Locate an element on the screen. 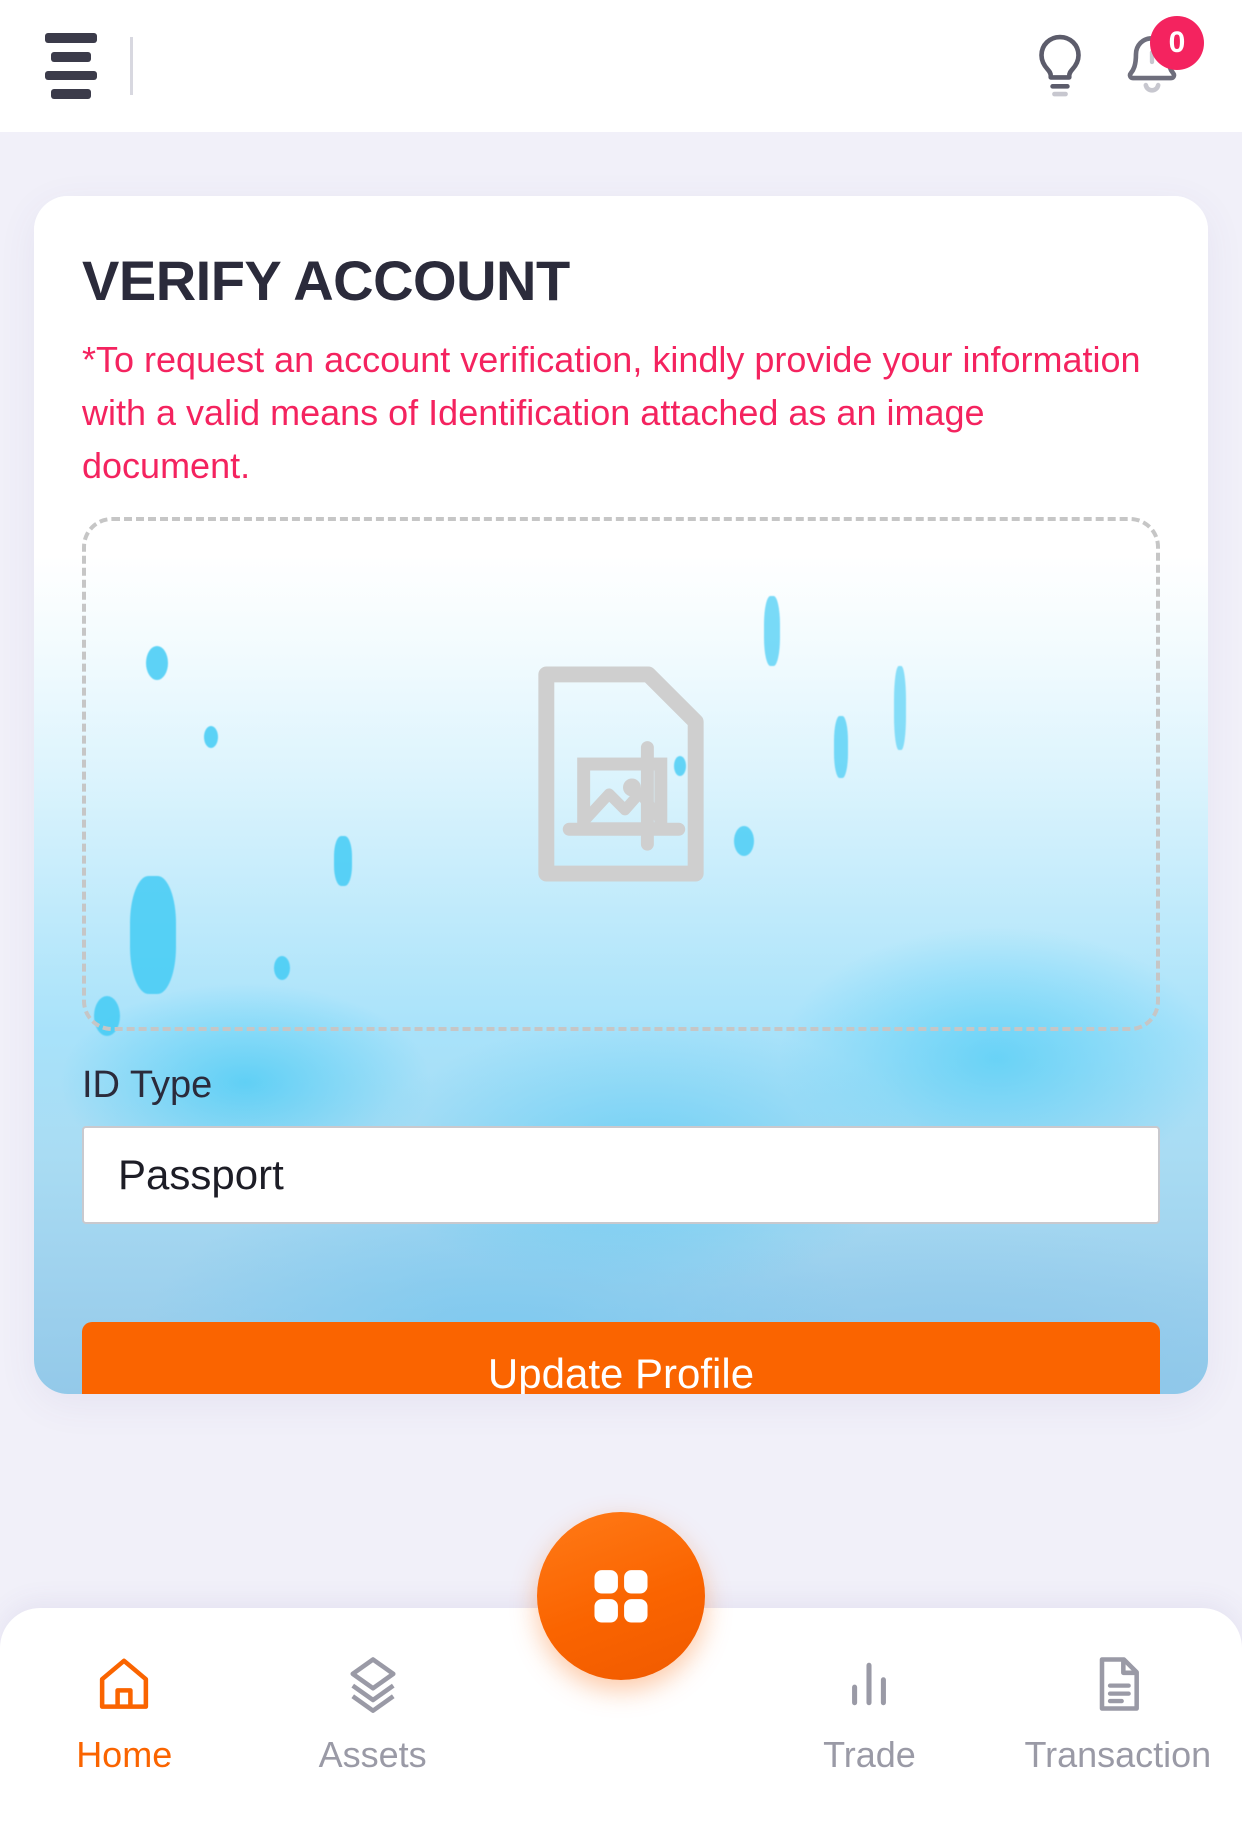 The width and height of the screenshot is (1242, 1848). layers-icon is located at coordinates (373, 1685).